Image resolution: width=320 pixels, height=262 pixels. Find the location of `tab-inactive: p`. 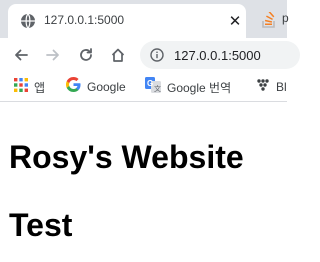

tab-inactive: p is located at coordinates (272, 21).